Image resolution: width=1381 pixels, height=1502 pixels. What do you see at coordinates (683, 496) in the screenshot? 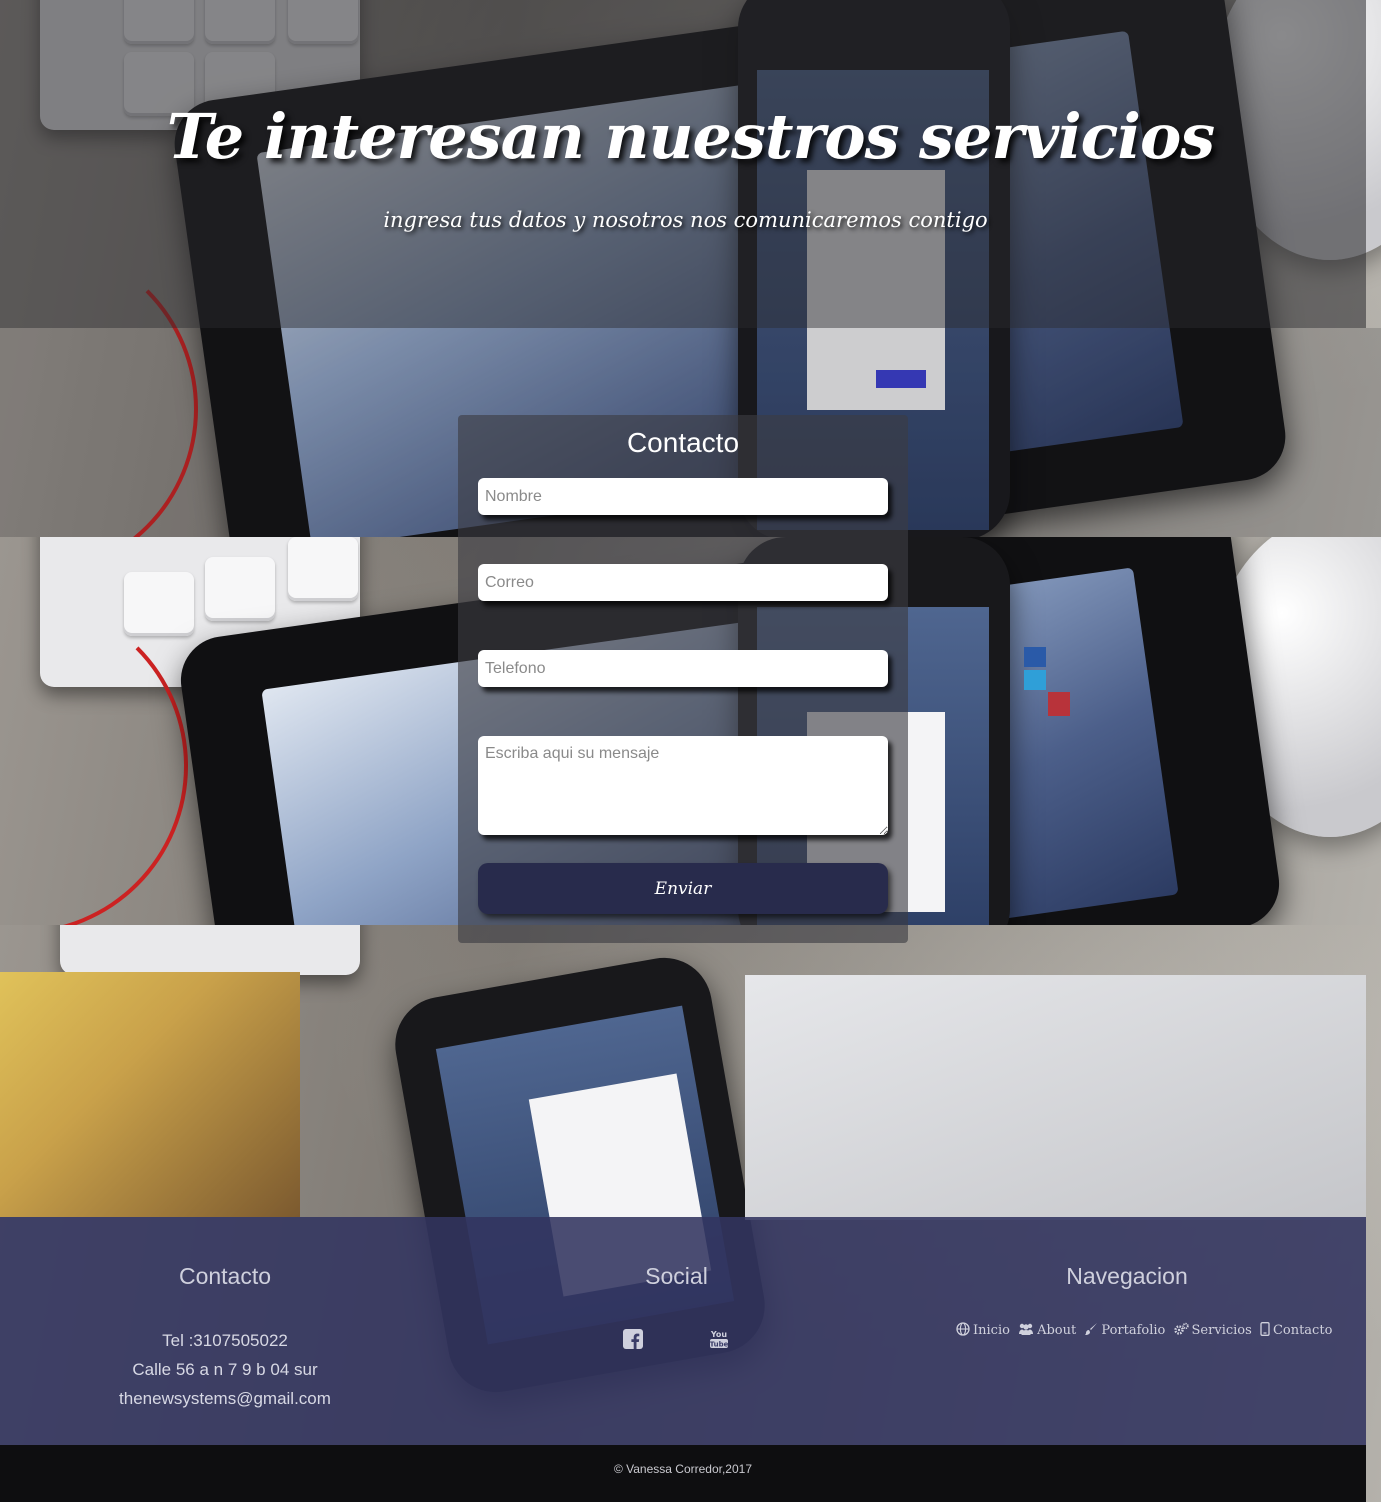
I see `name-input` at bounding box center [683, 496].